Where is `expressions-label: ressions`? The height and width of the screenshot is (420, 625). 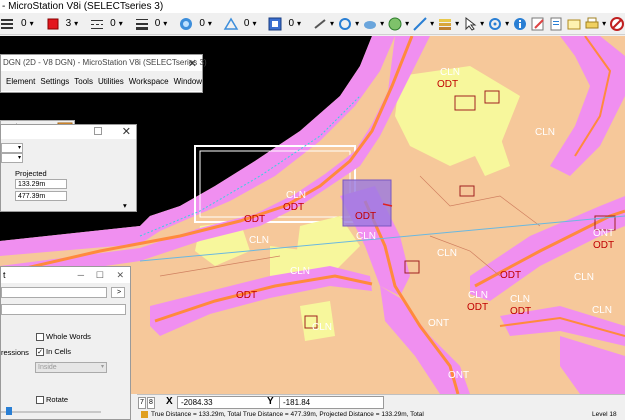 expressions-label: ressions is located at coordinates (15, 352).